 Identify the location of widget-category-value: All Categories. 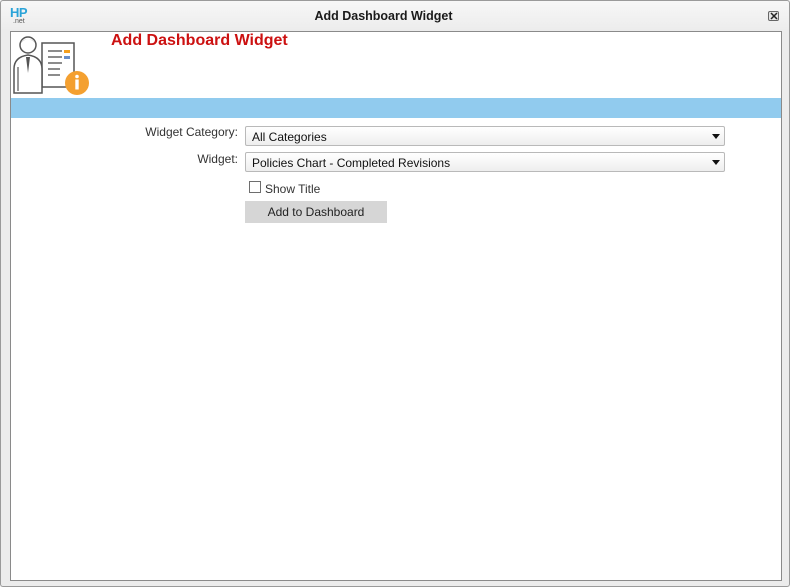
(289, 137).